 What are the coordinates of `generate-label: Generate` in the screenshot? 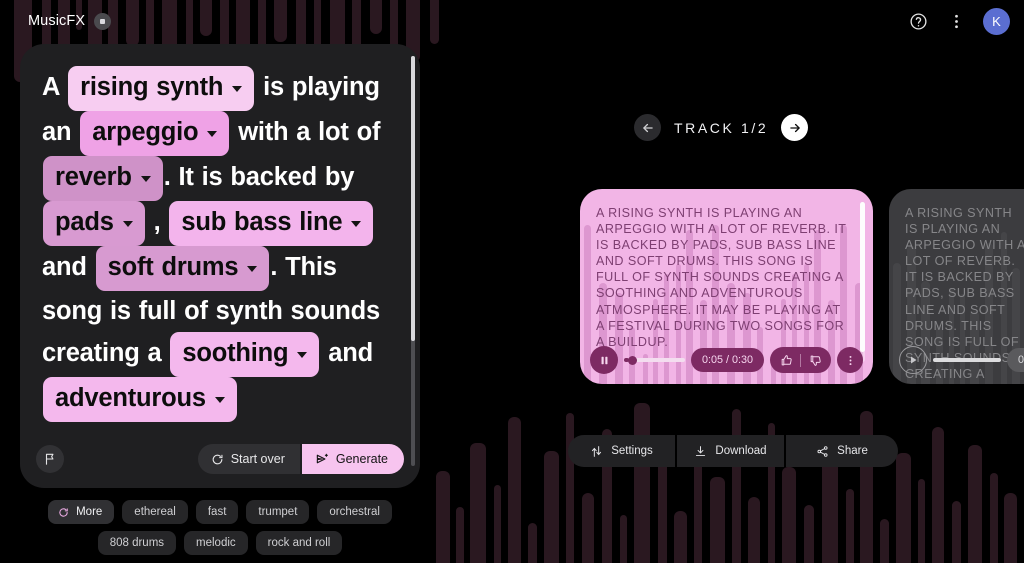 It's located at (361, 459).